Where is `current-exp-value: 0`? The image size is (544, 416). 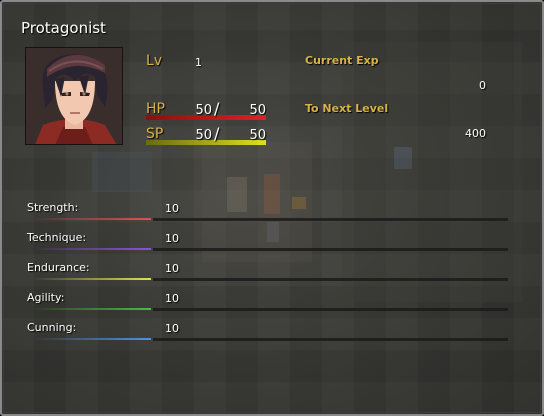 current-exp-value: 0 is located at coordinates (482, 85).